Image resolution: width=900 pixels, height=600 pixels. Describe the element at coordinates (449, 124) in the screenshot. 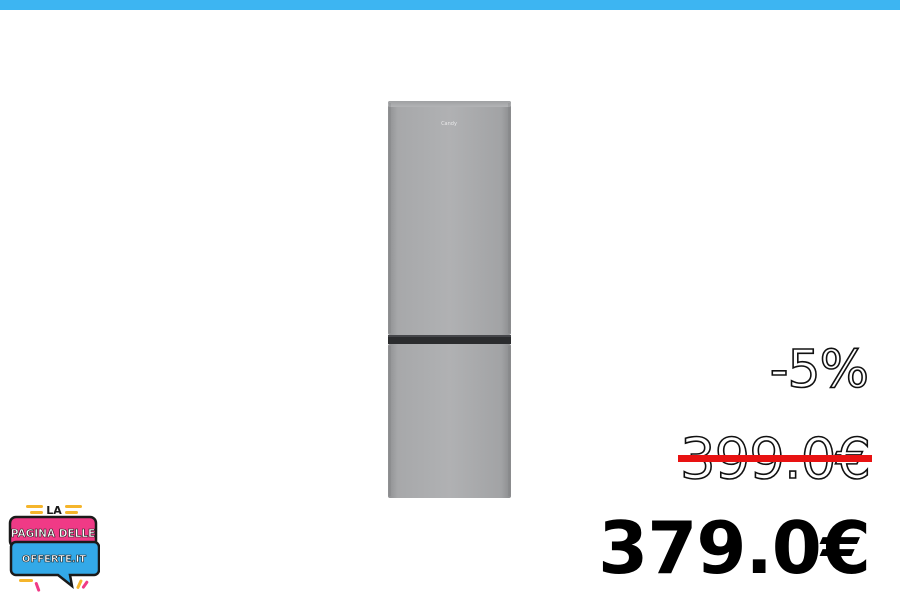

I see `brand-mark: Candy` at that location.